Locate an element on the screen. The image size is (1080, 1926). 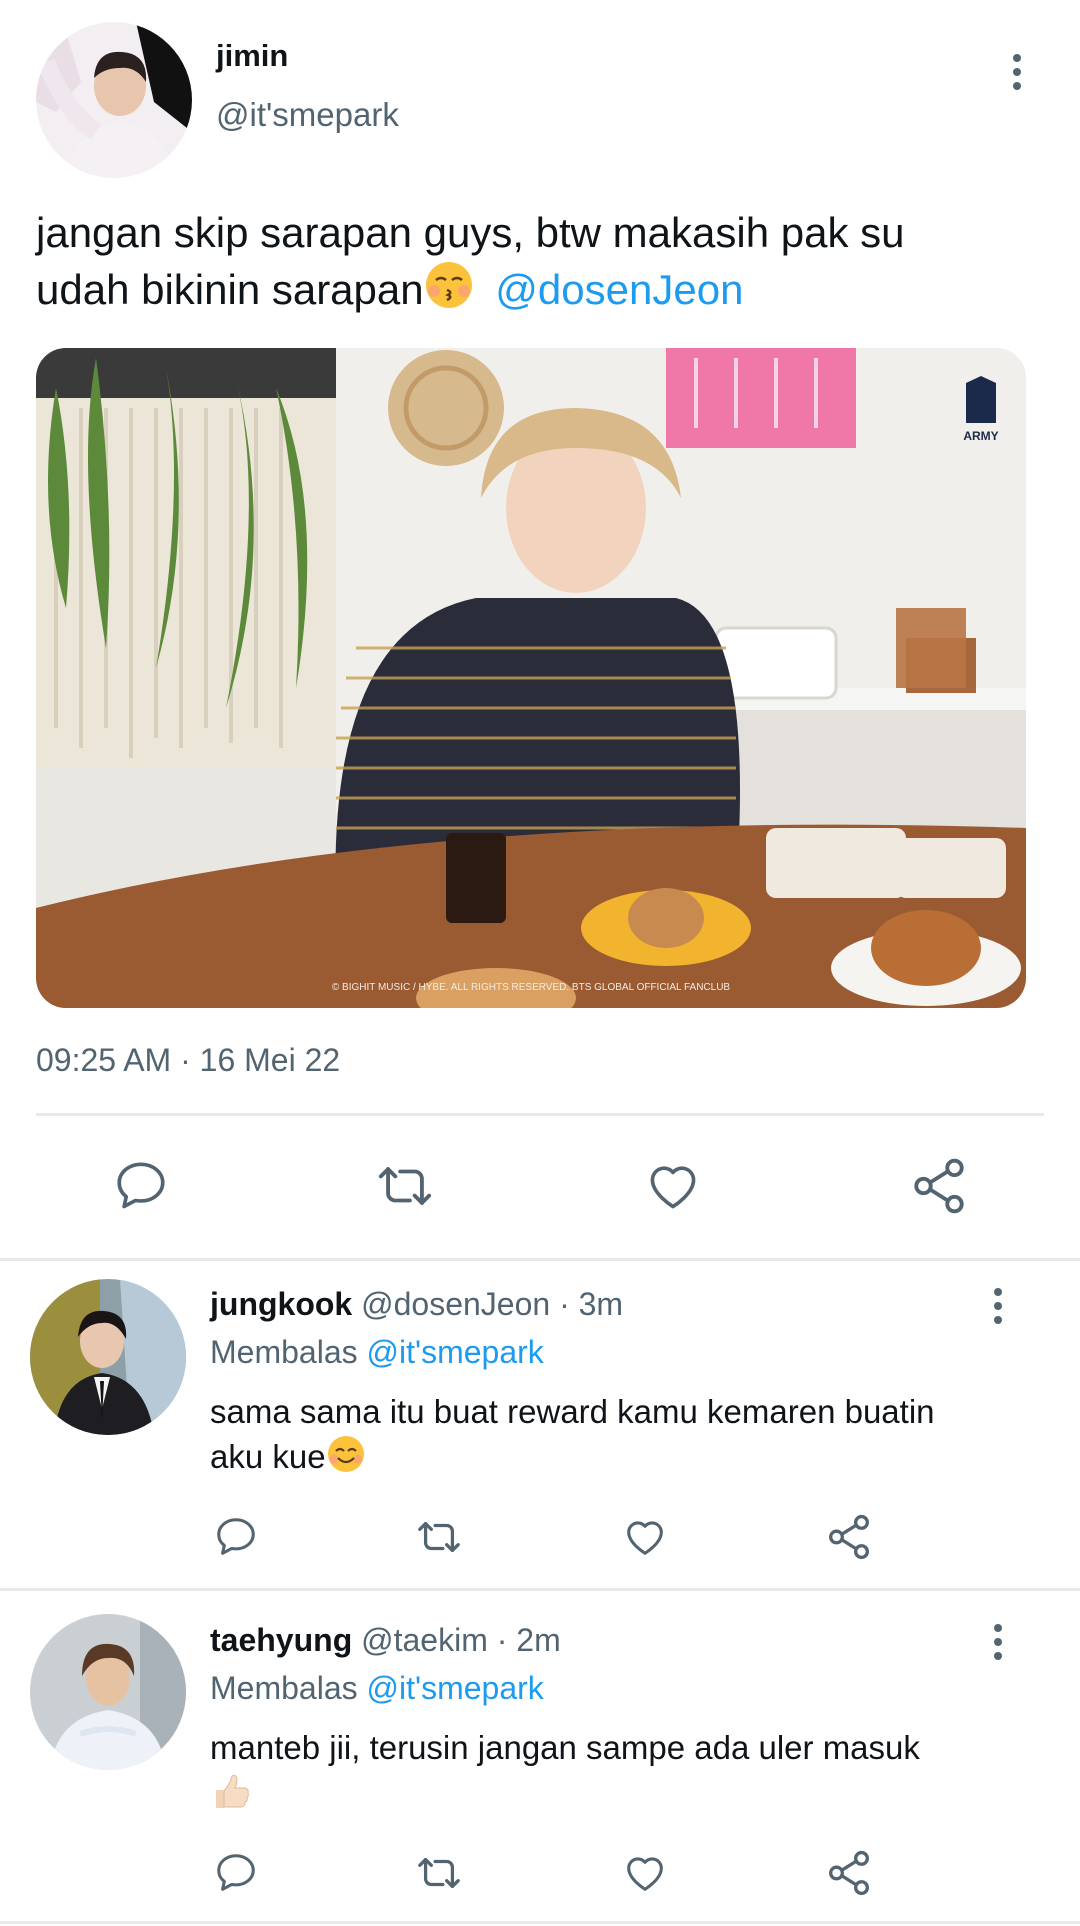
reply-2-like-button is located at coordinates (645, 1873).